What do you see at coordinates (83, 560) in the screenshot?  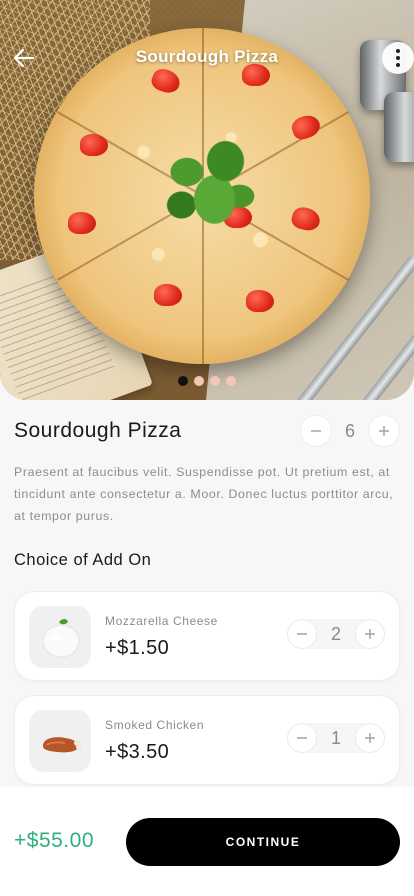 I see `addon-section-title: Choice of Add On` at bounding box center [83, 560].